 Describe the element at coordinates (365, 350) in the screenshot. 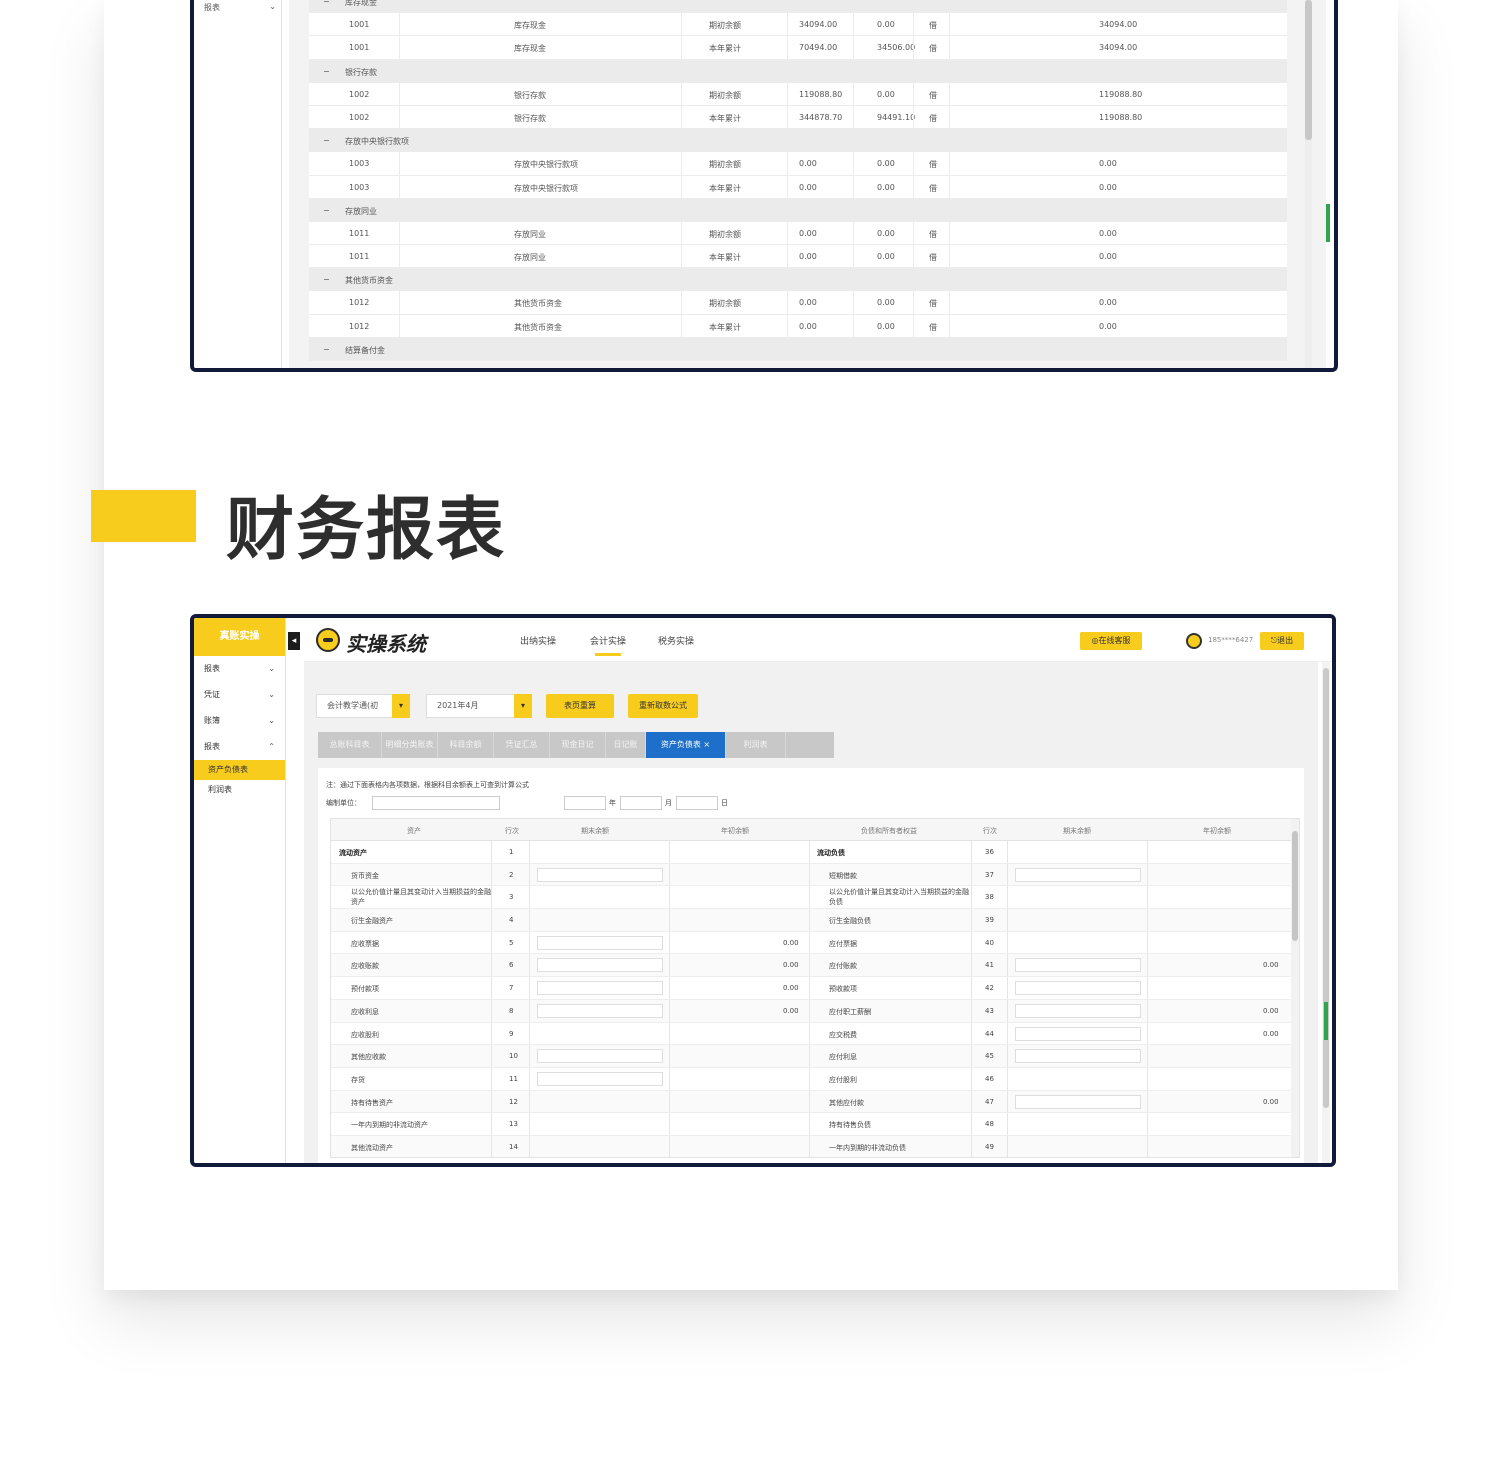

I see `group-label: 结算备付金` at that location.